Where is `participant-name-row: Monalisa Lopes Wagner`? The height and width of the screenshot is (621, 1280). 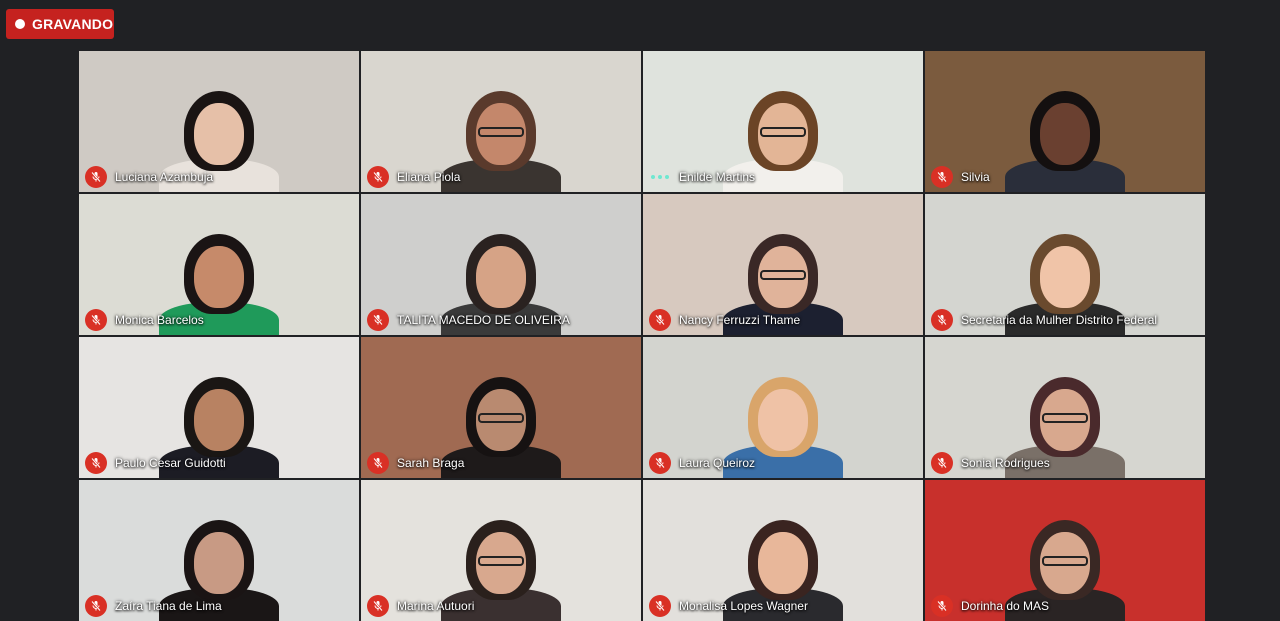
participant-name-row: Monalisa Lopes Wagner is located at coordinates (728, 606).